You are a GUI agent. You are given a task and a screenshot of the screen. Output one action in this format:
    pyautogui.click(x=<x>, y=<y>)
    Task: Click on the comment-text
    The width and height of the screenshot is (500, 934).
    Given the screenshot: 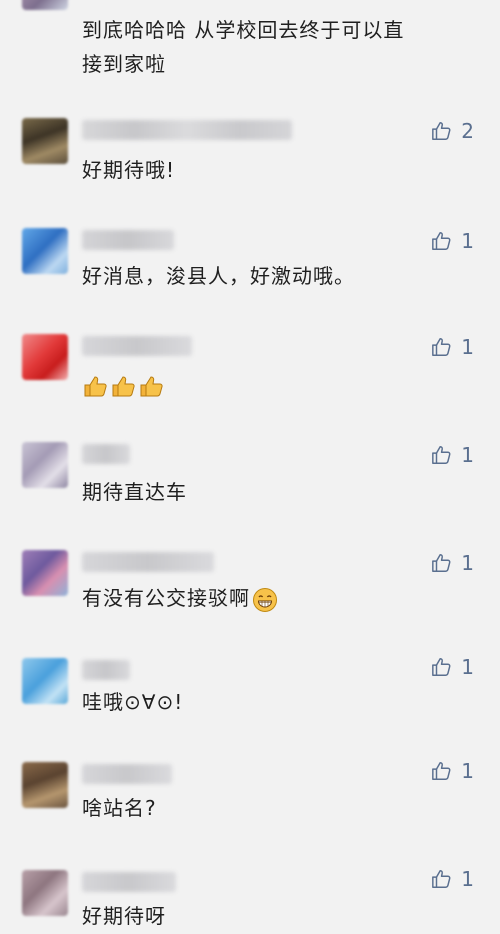 What is the action you would take?
    pyautogui.click(x=123, y=384)
    